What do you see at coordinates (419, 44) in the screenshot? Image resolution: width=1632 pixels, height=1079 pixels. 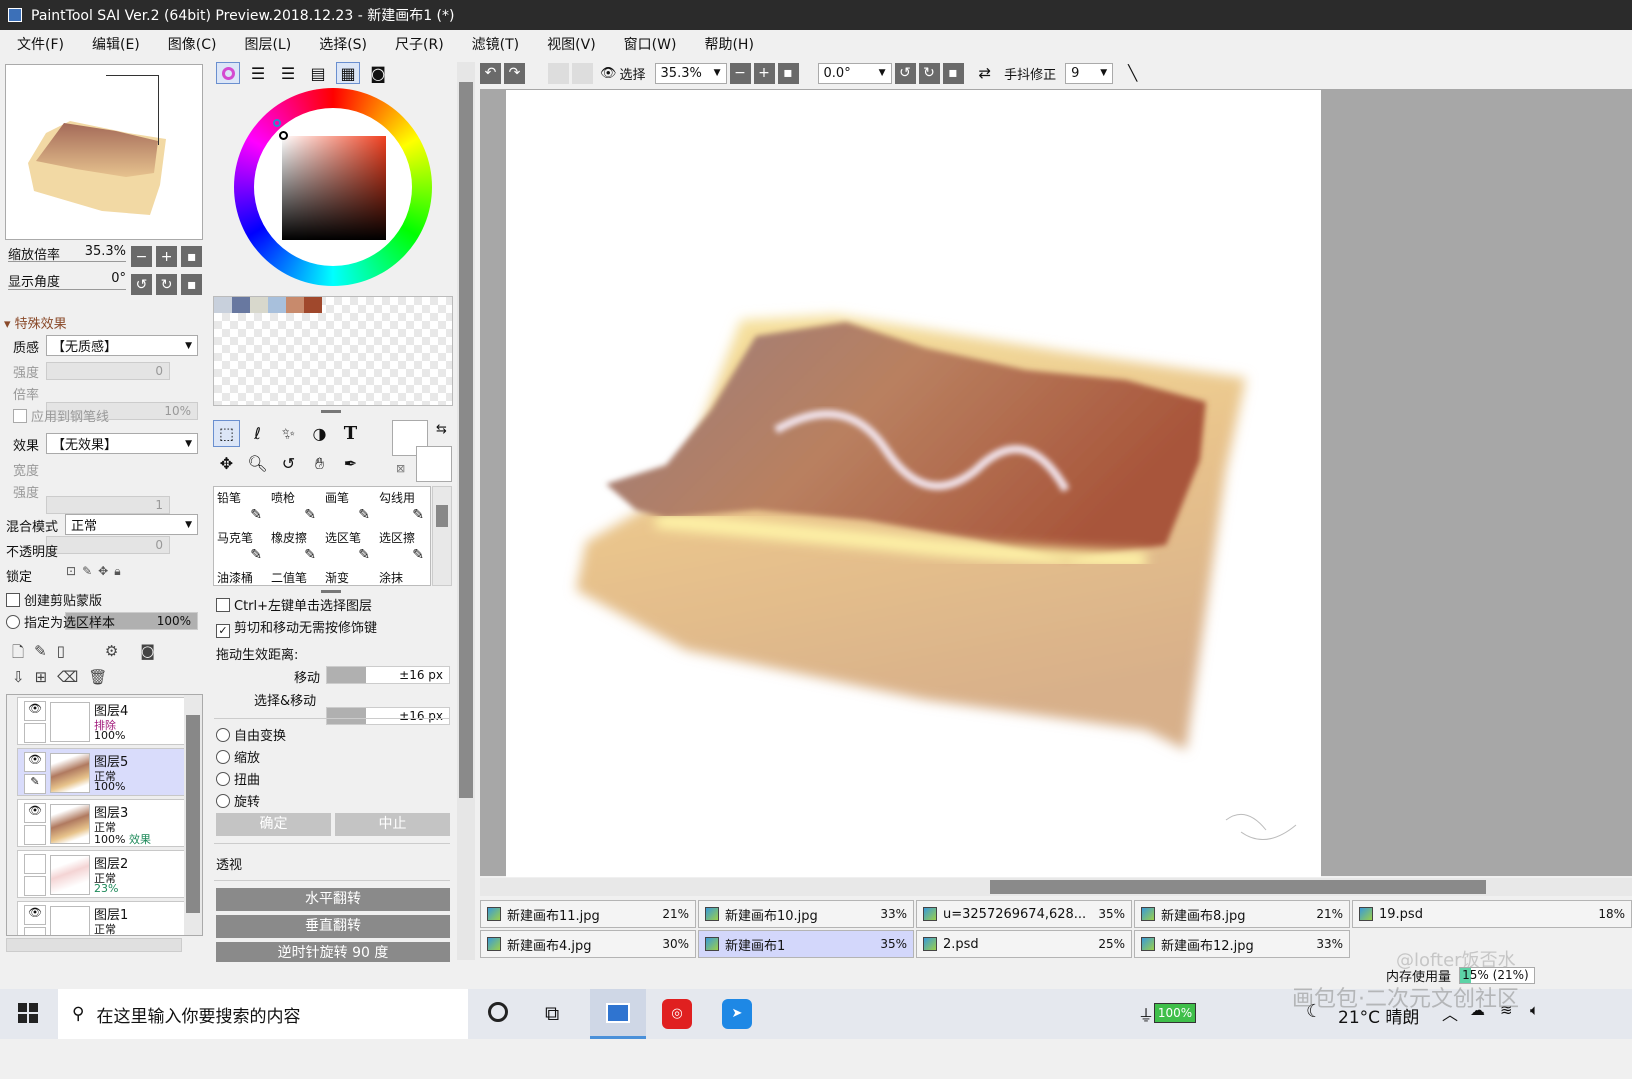 I see `menu-ruler: 尺子(R)` at bounding box center [419, 44].